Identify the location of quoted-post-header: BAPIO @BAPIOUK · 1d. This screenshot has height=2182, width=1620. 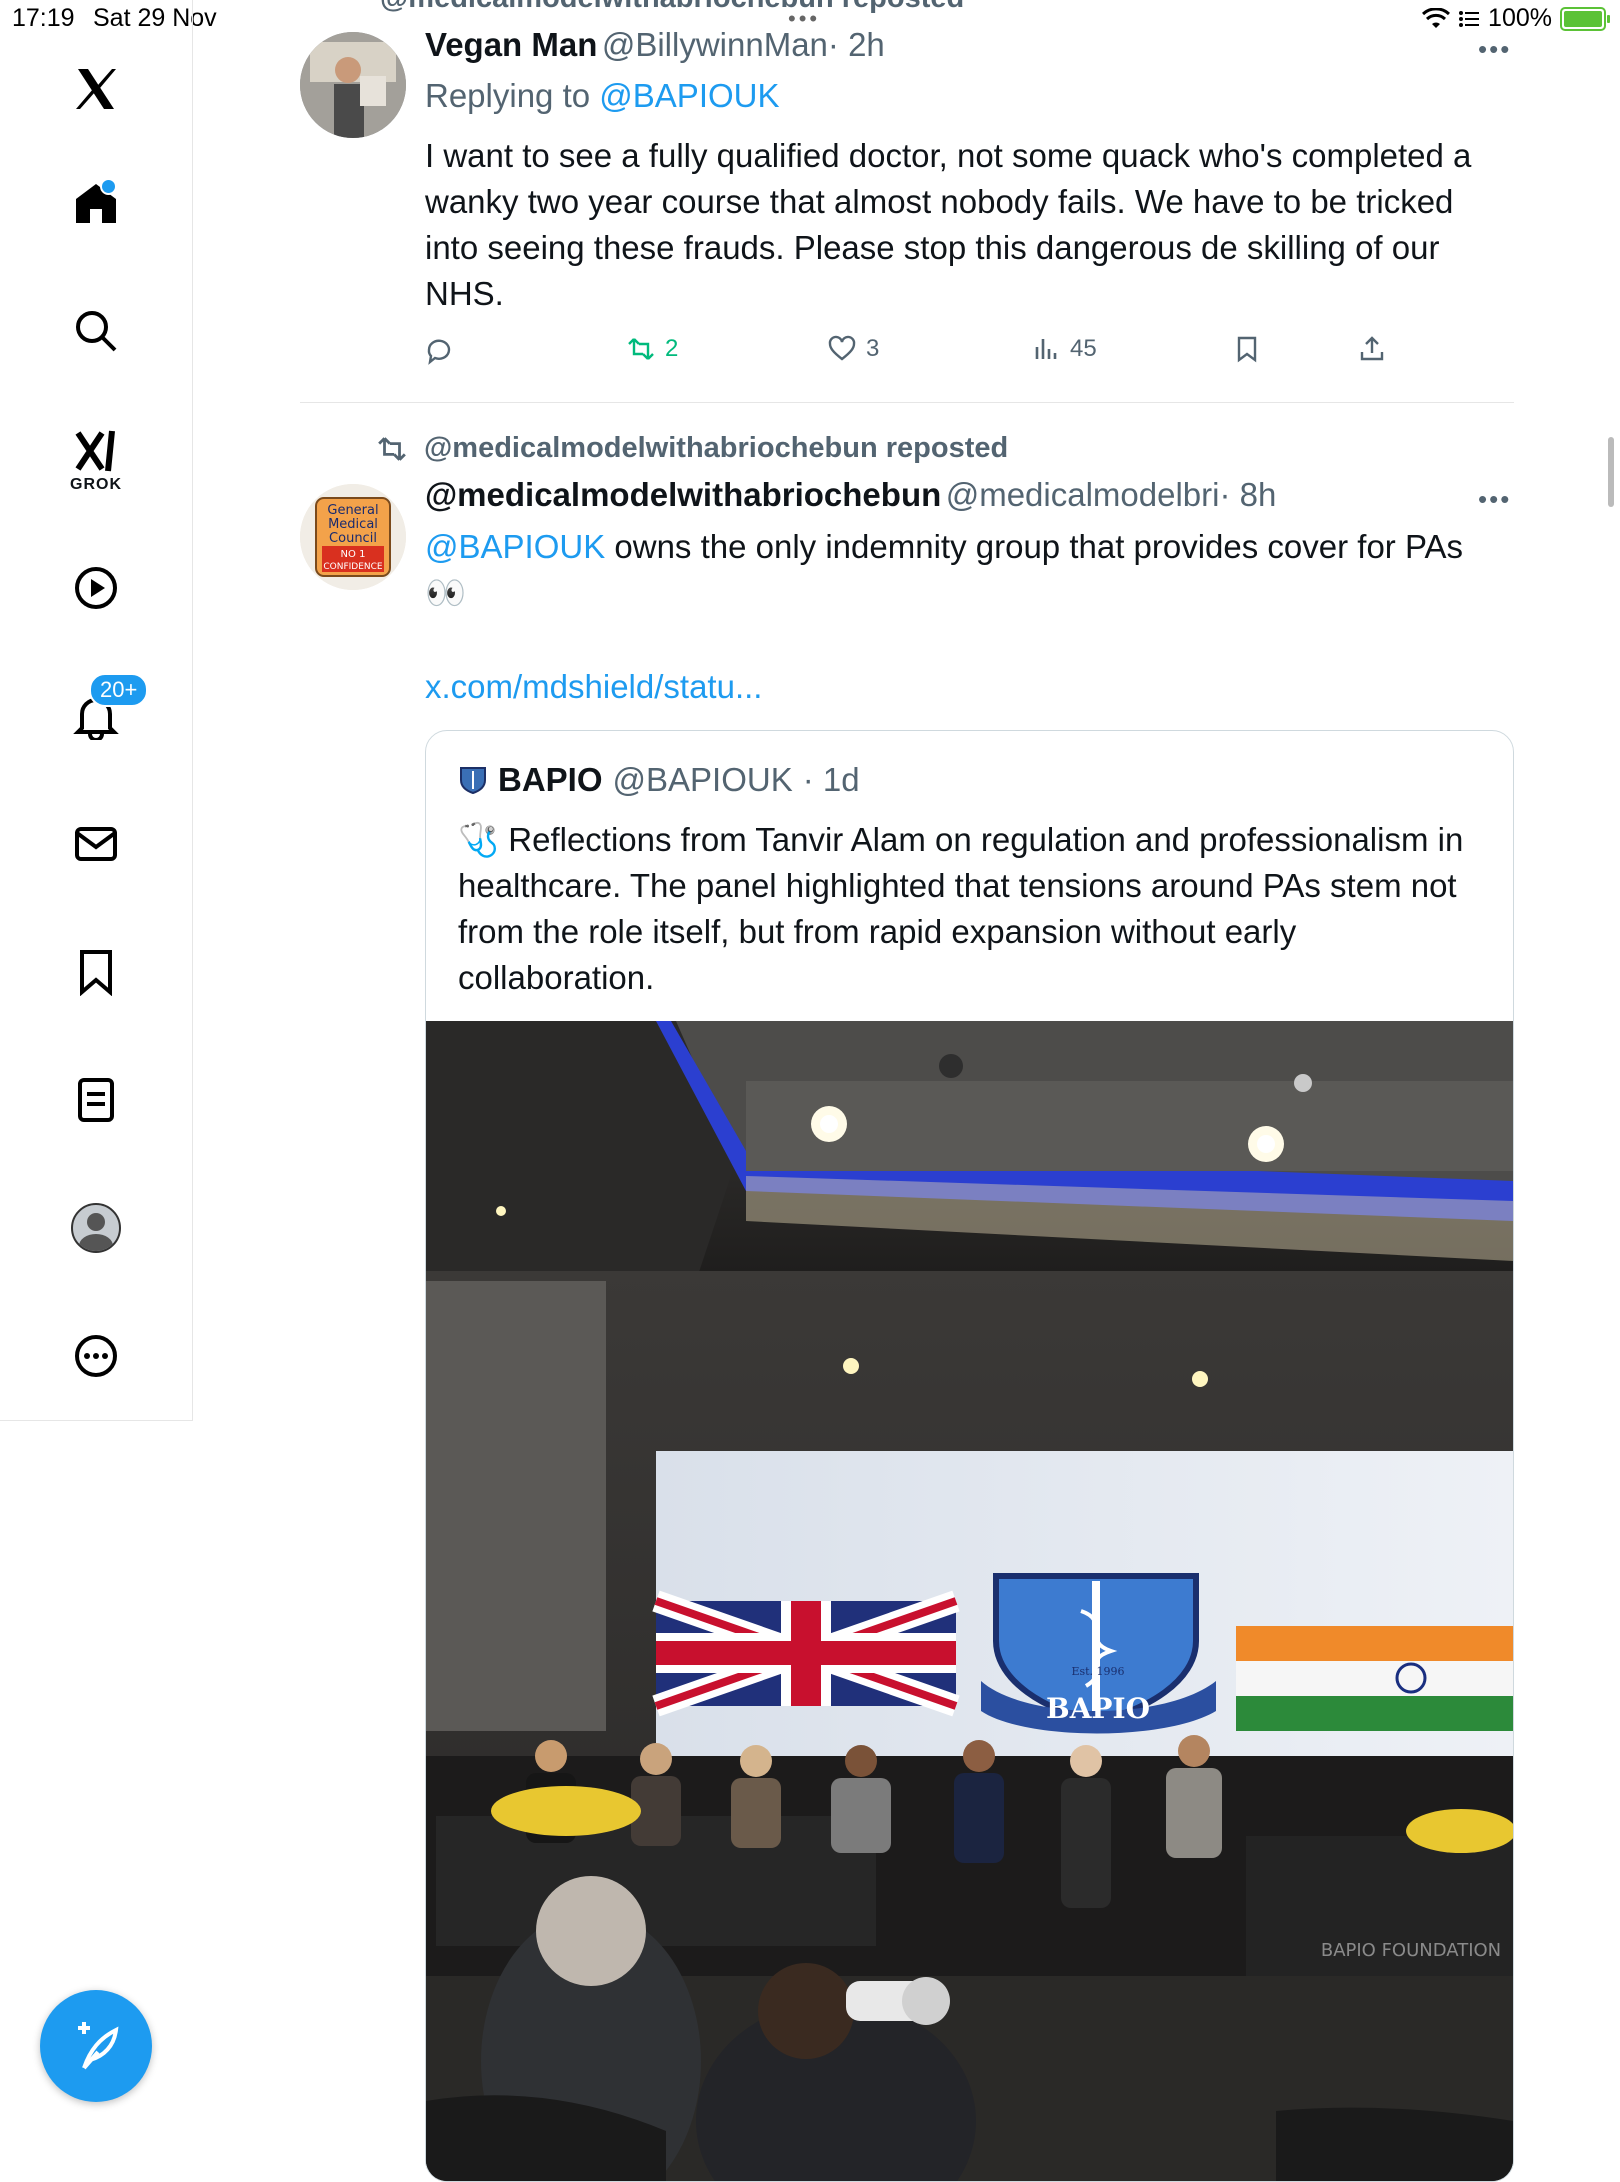
(659, 780).